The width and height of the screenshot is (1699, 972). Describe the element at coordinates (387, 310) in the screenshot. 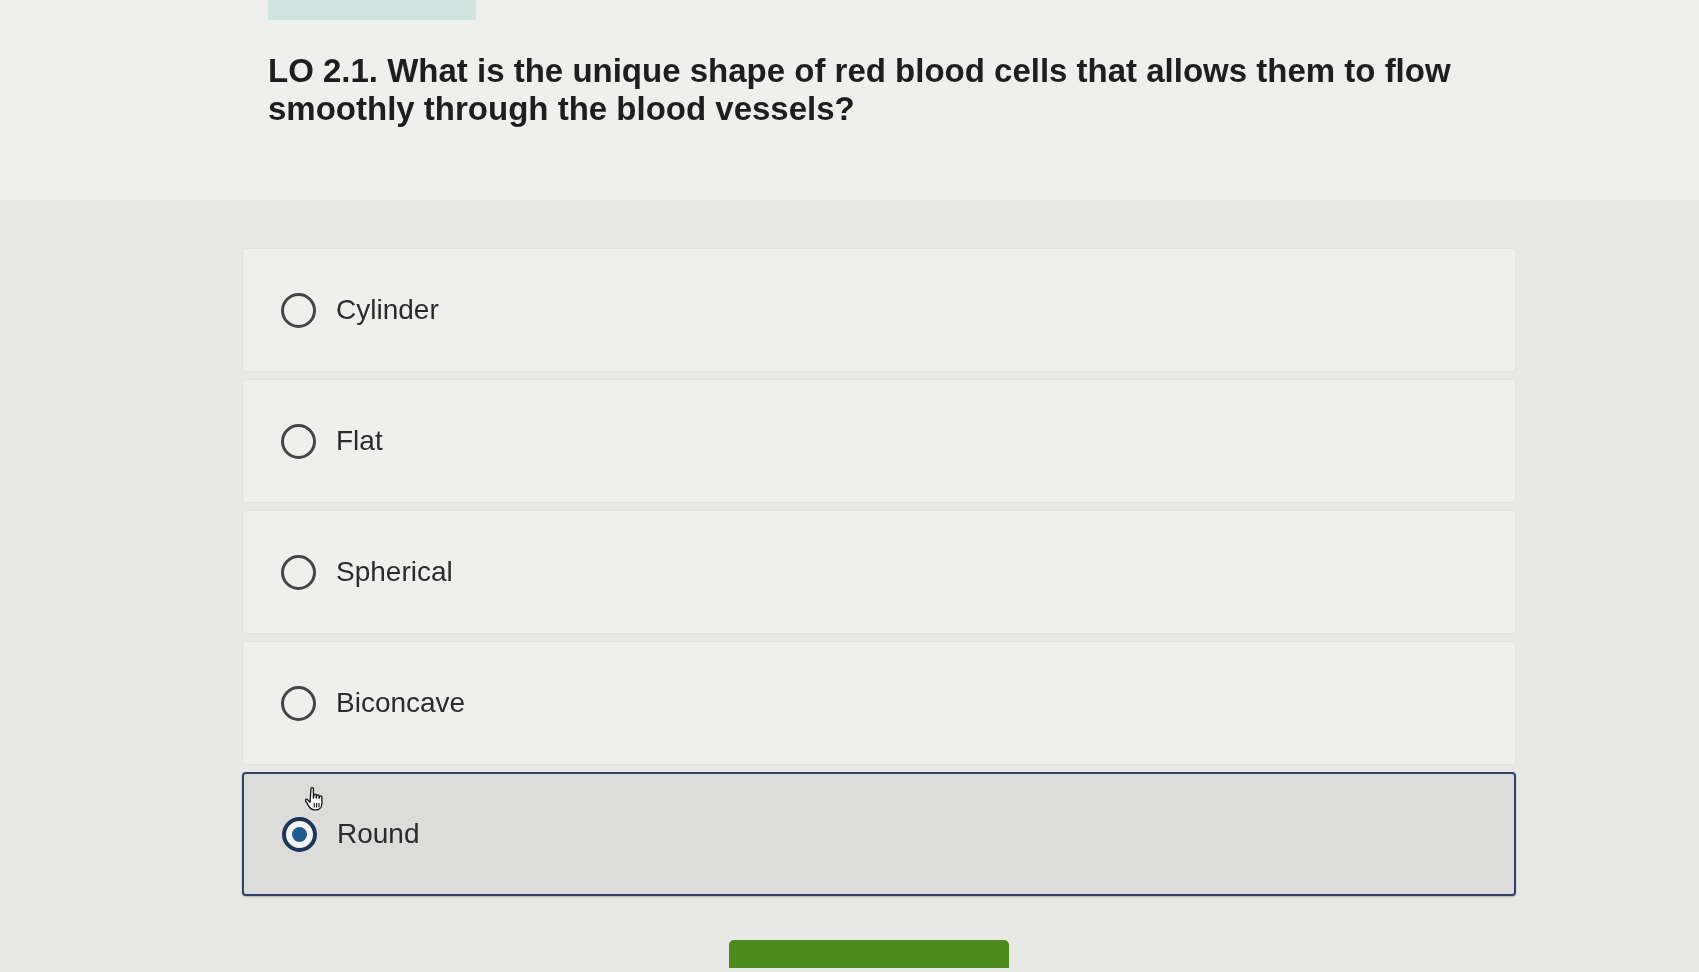

I see `option-label: Cylinder` at that location.